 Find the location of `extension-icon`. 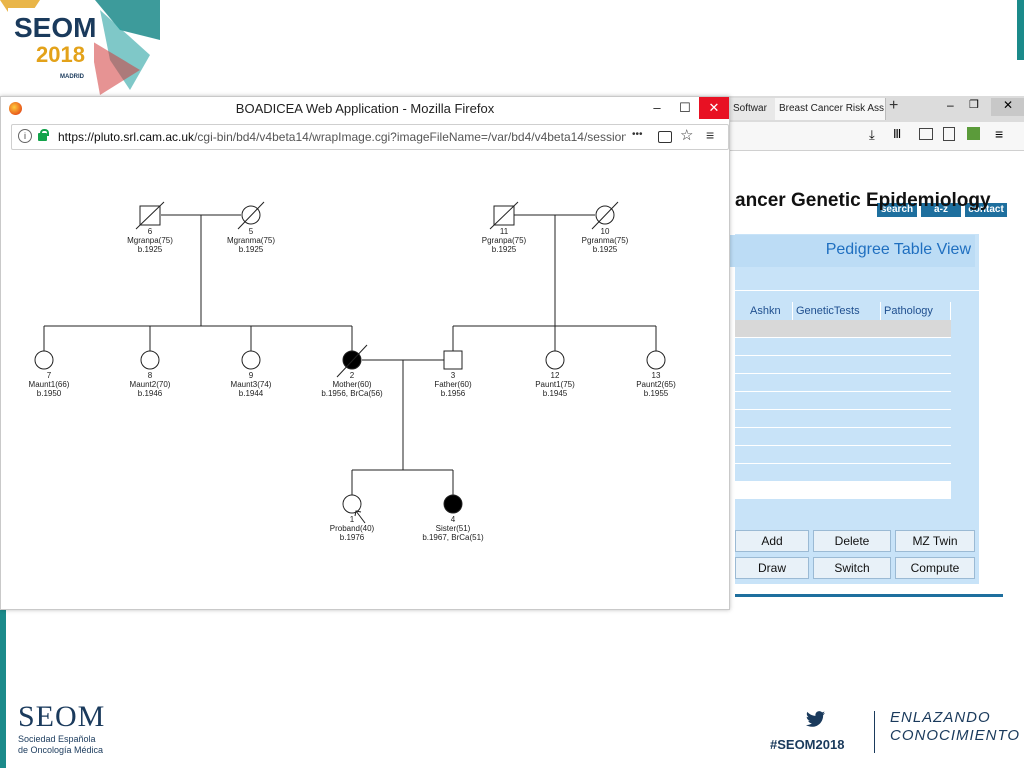

extension-icon is located at coordinates (973, 133).